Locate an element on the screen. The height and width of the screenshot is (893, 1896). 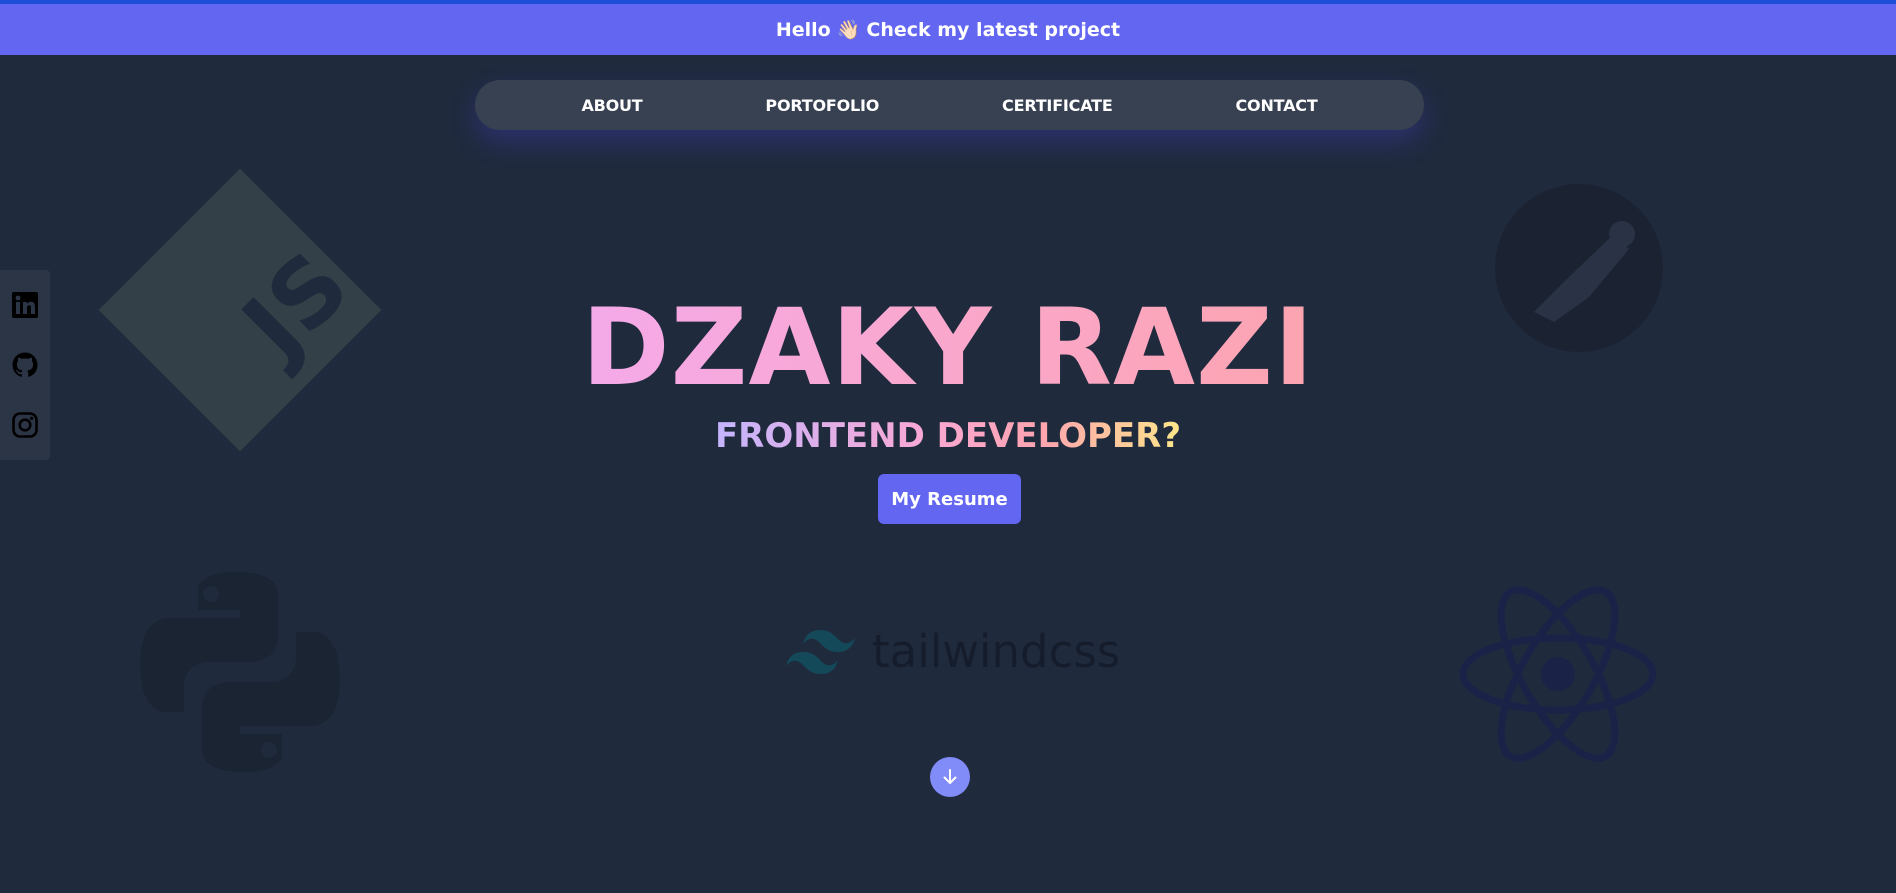
announcement-banner: Hello 👋🏻 Check my latest project is located at coordinates (948, 29).